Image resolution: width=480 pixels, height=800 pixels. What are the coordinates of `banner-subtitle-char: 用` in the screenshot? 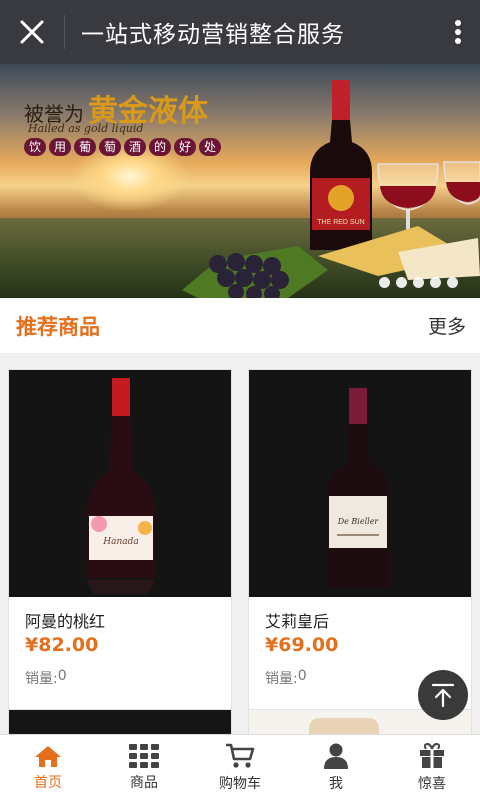 It's located at (60, 147).